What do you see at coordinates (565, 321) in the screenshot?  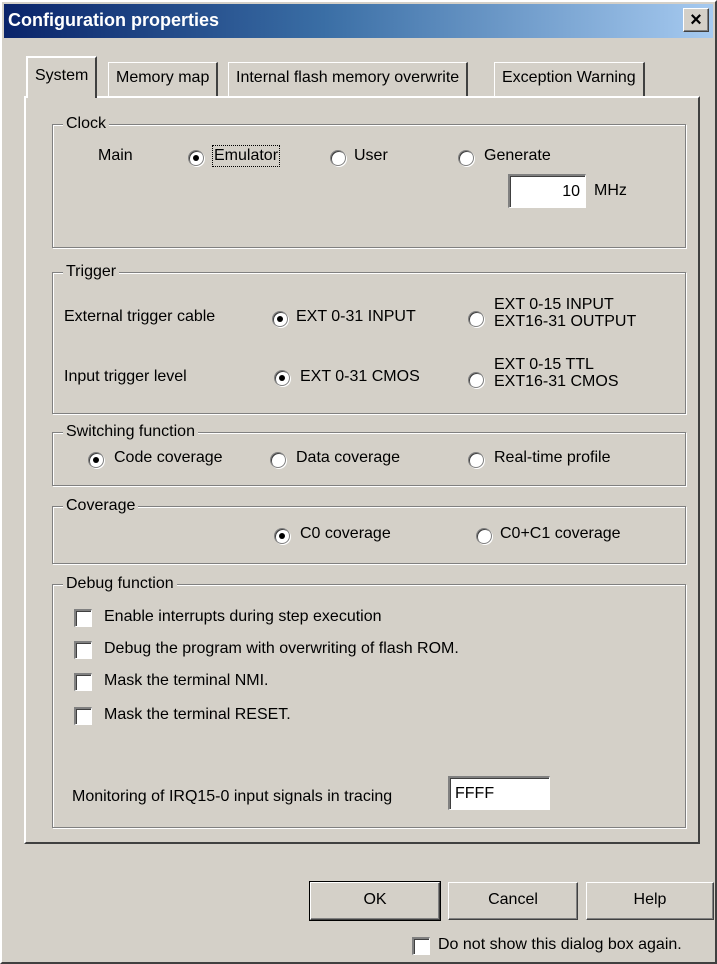 I see `ext-input-output-line2: EXT16-31 OUTPUT` at bounding box center [565, 321].